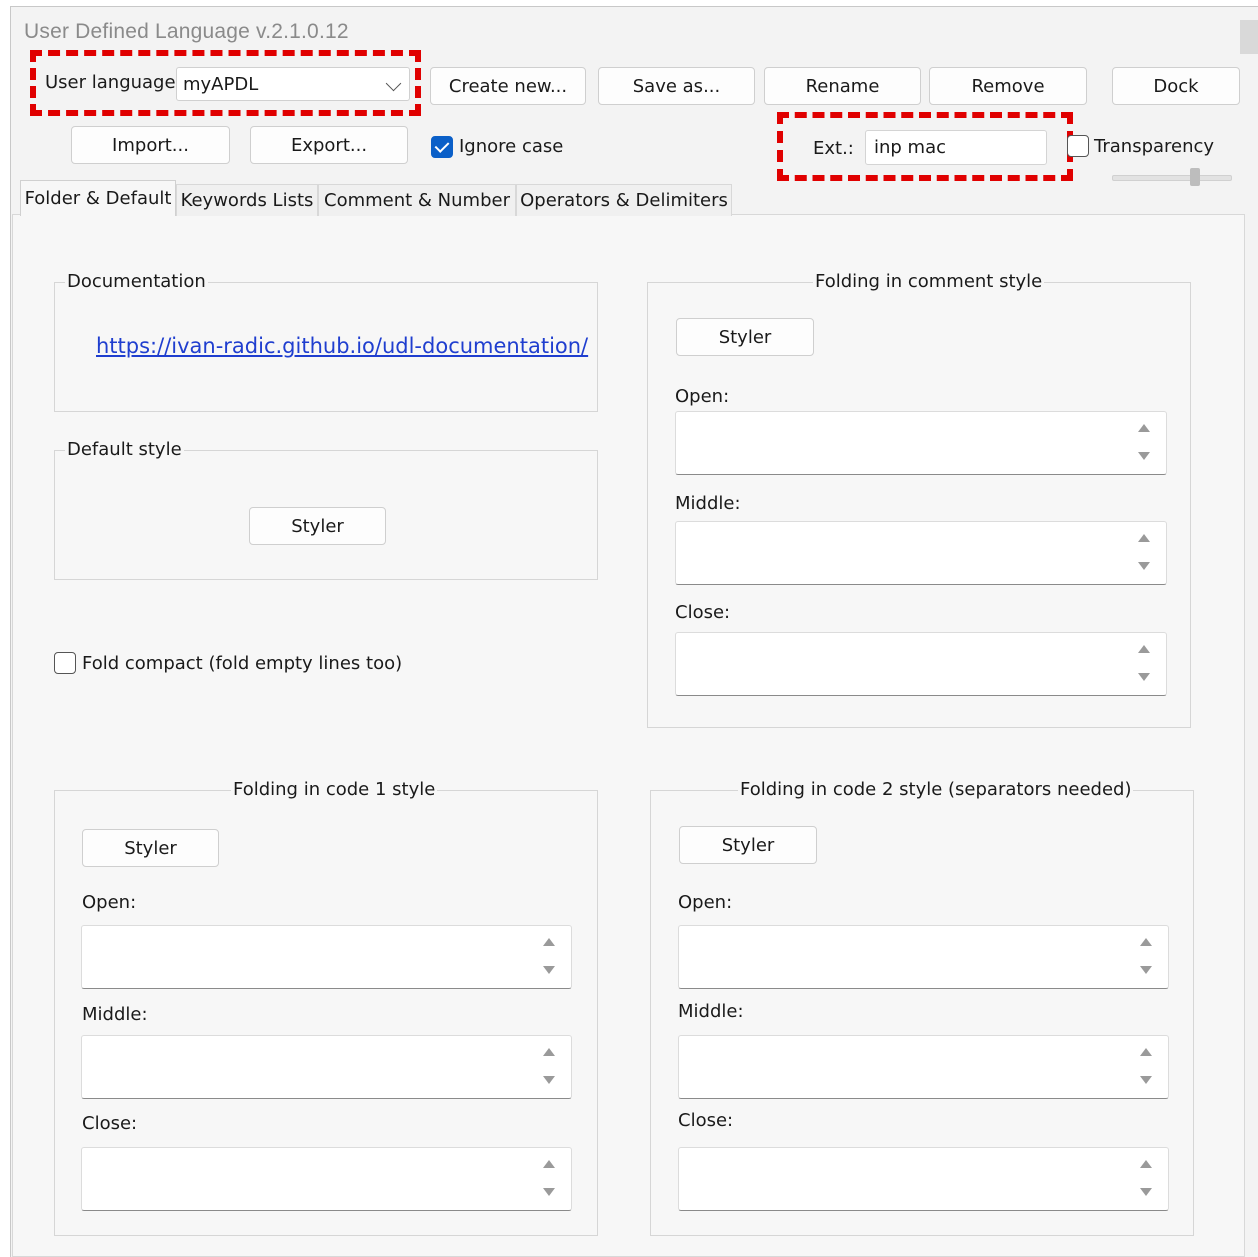 The width and height of the screenshot is (1258, 1257). What do you see at coordinates (711, 1011) in the screenshot?
I see `code2-middle-label: Middle:` at bounding box center [711, 1011].